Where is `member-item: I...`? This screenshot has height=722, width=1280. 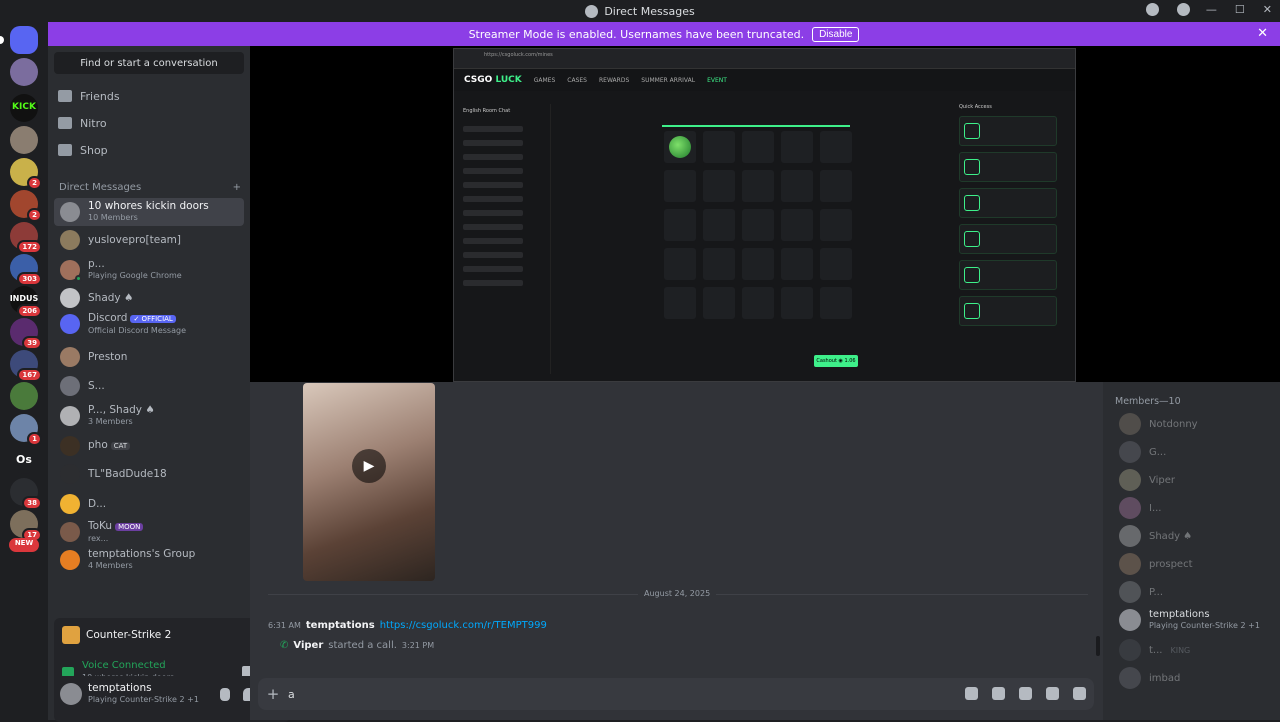
member-item: I... is located at coordinates (1140, 508).